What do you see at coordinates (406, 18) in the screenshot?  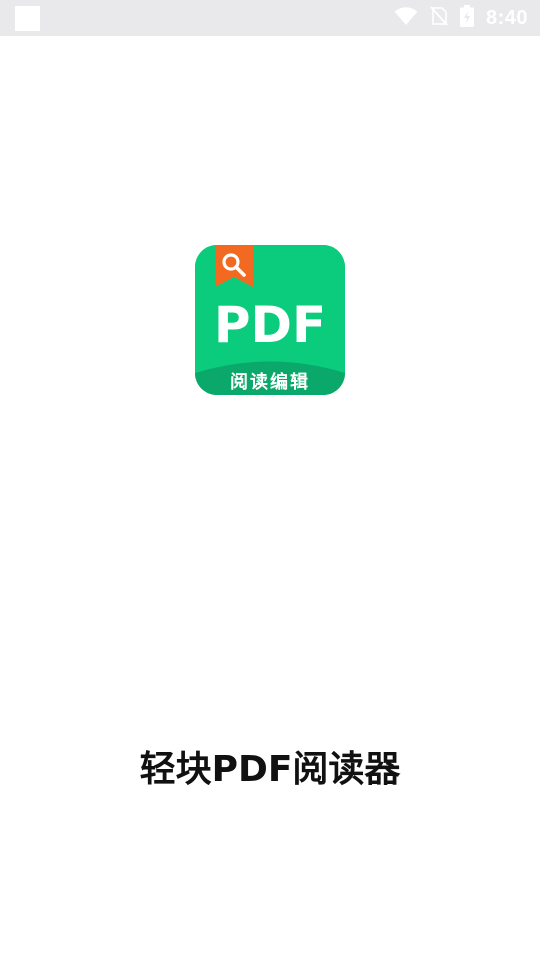 I see `wifi-icon` at bounding box center [406, 18].